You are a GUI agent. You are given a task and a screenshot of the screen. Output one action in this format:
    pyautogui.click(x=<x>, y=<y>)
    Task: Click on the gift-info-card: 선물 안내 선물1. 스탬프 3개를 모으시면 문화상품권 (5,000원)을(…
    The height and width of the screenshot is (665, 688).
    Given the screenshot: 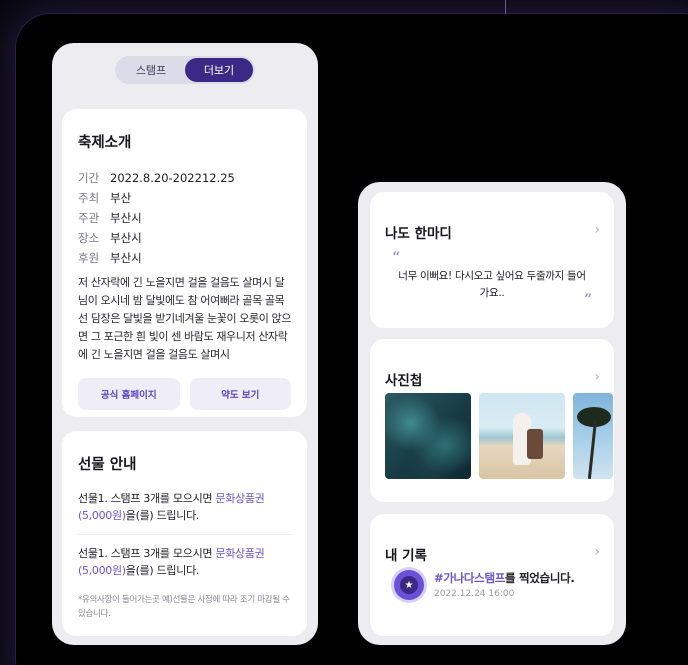 What is the action you would take?
    pyautogui.click(x=184, y=533)
    